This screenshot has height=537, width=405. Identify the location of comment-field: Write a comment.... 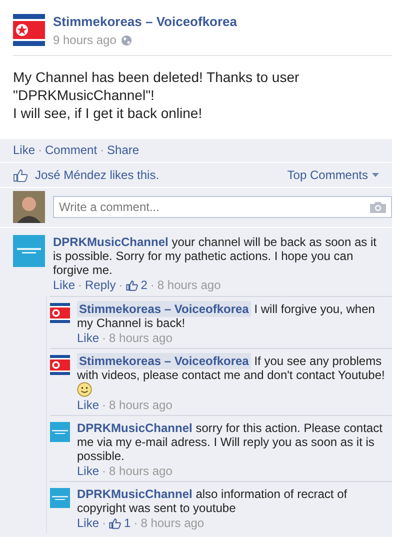
(222, 207).